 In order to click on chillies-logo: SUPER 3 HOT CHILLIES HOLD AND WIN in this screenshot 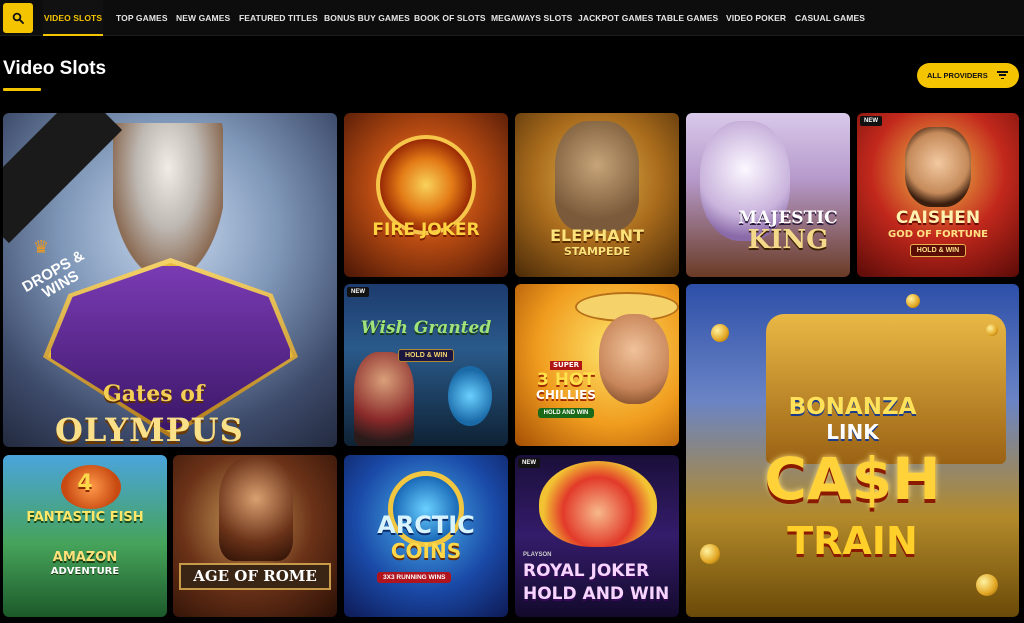, I will do `click(566, 386)`.